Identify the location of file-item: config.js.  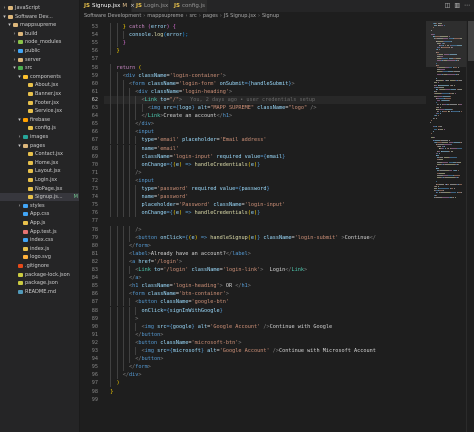
(39, 128).